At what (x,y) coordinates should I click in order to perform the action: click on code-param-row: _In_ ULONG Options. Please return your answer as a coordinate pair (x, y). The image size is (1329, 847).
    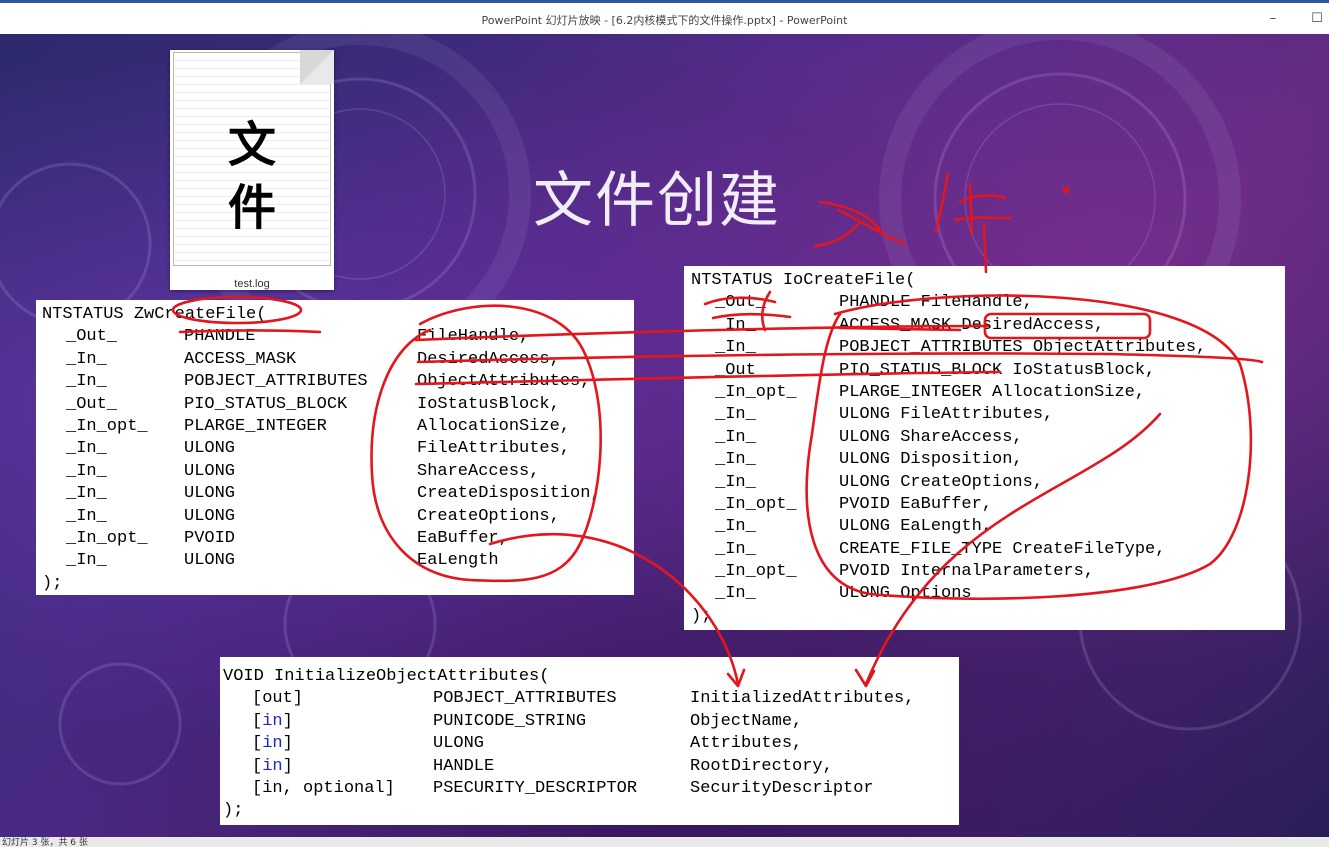
    Looking at the image, I should click on (988, 594).